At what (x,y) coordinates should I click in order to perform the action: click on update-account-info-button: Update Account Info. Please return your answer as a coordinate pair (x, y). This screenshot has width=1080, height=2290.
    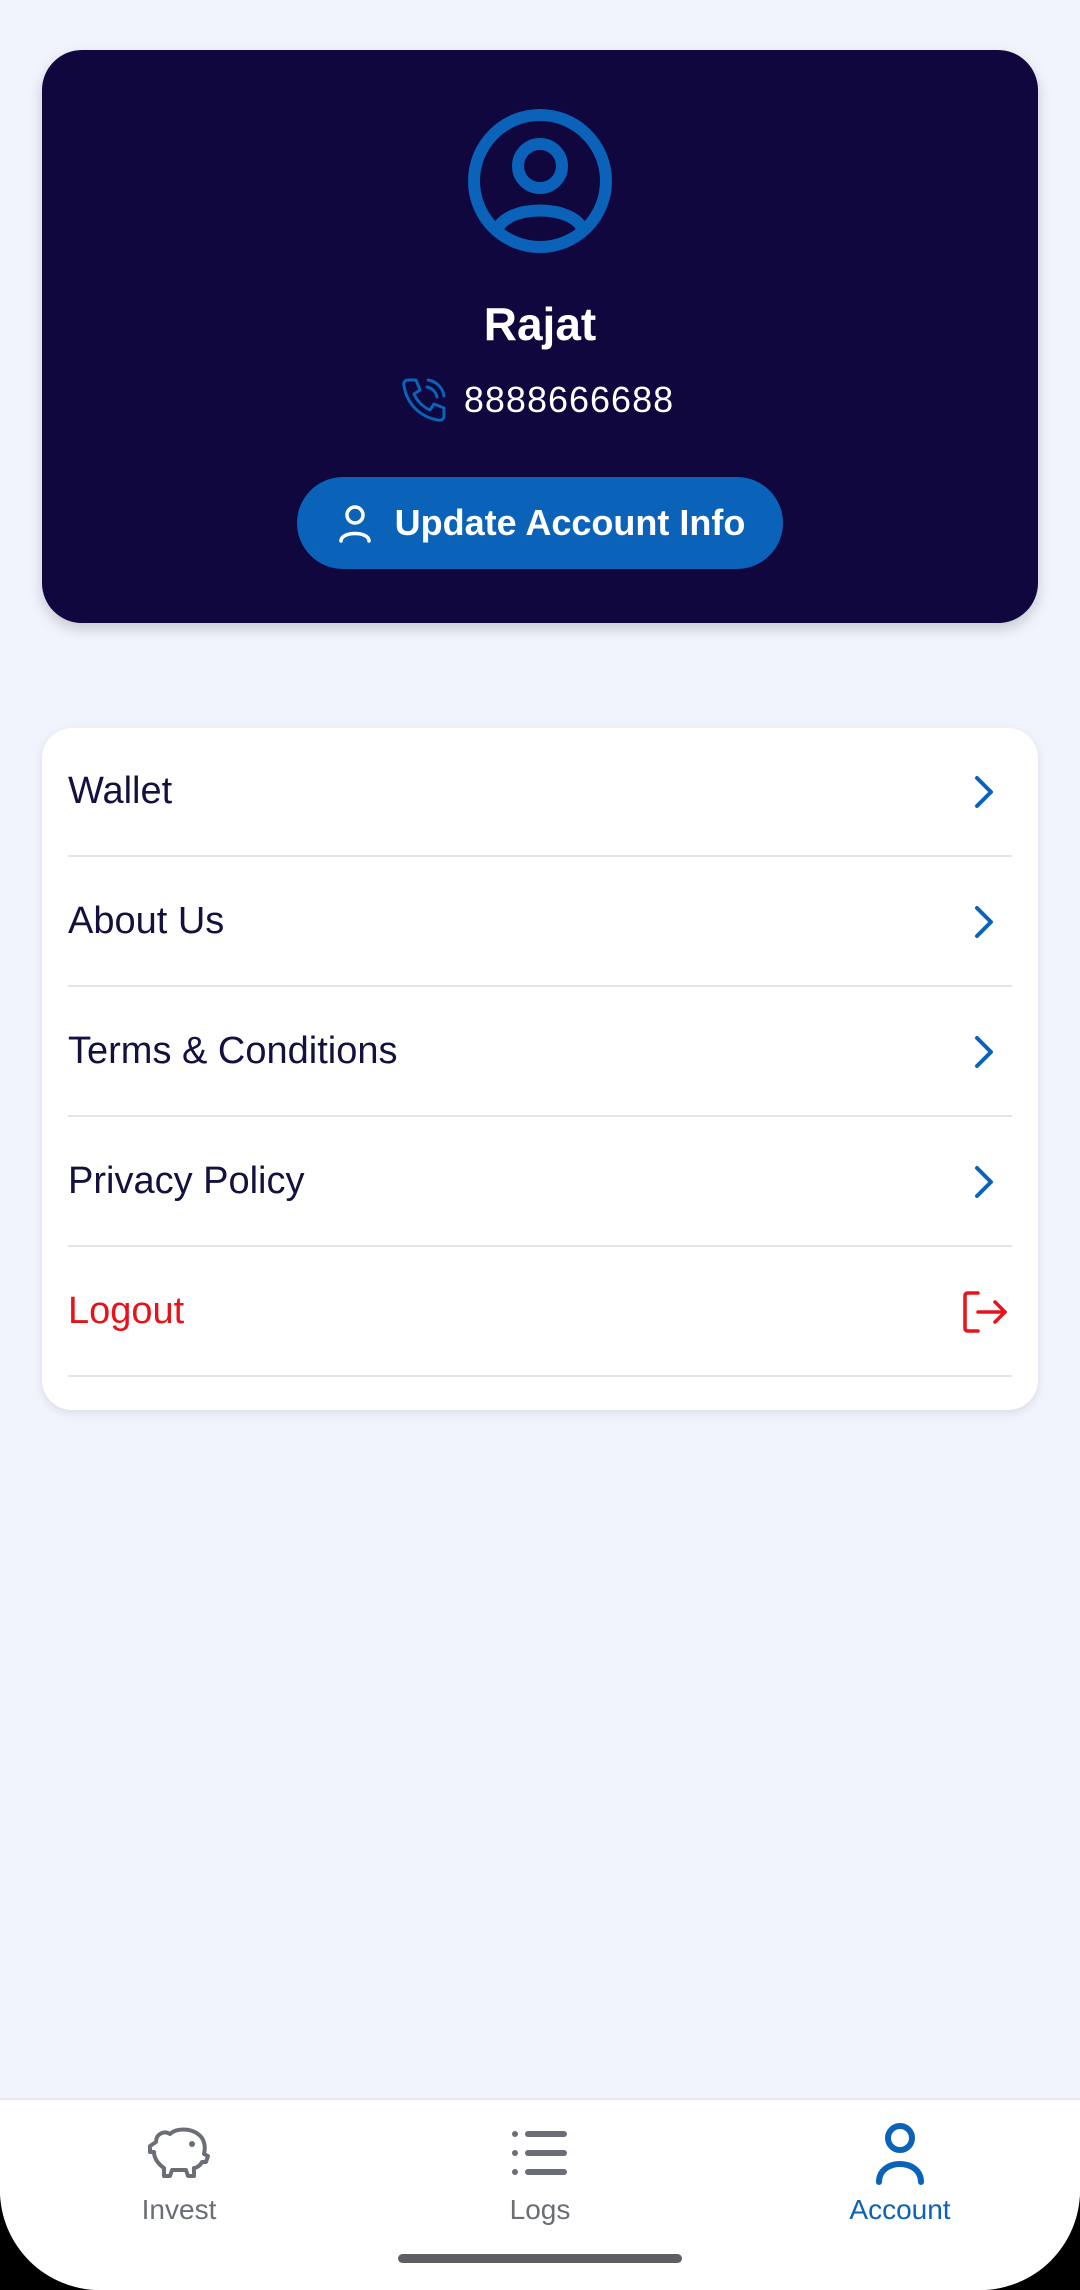
    Looking at the image, I should click on (540, 523).